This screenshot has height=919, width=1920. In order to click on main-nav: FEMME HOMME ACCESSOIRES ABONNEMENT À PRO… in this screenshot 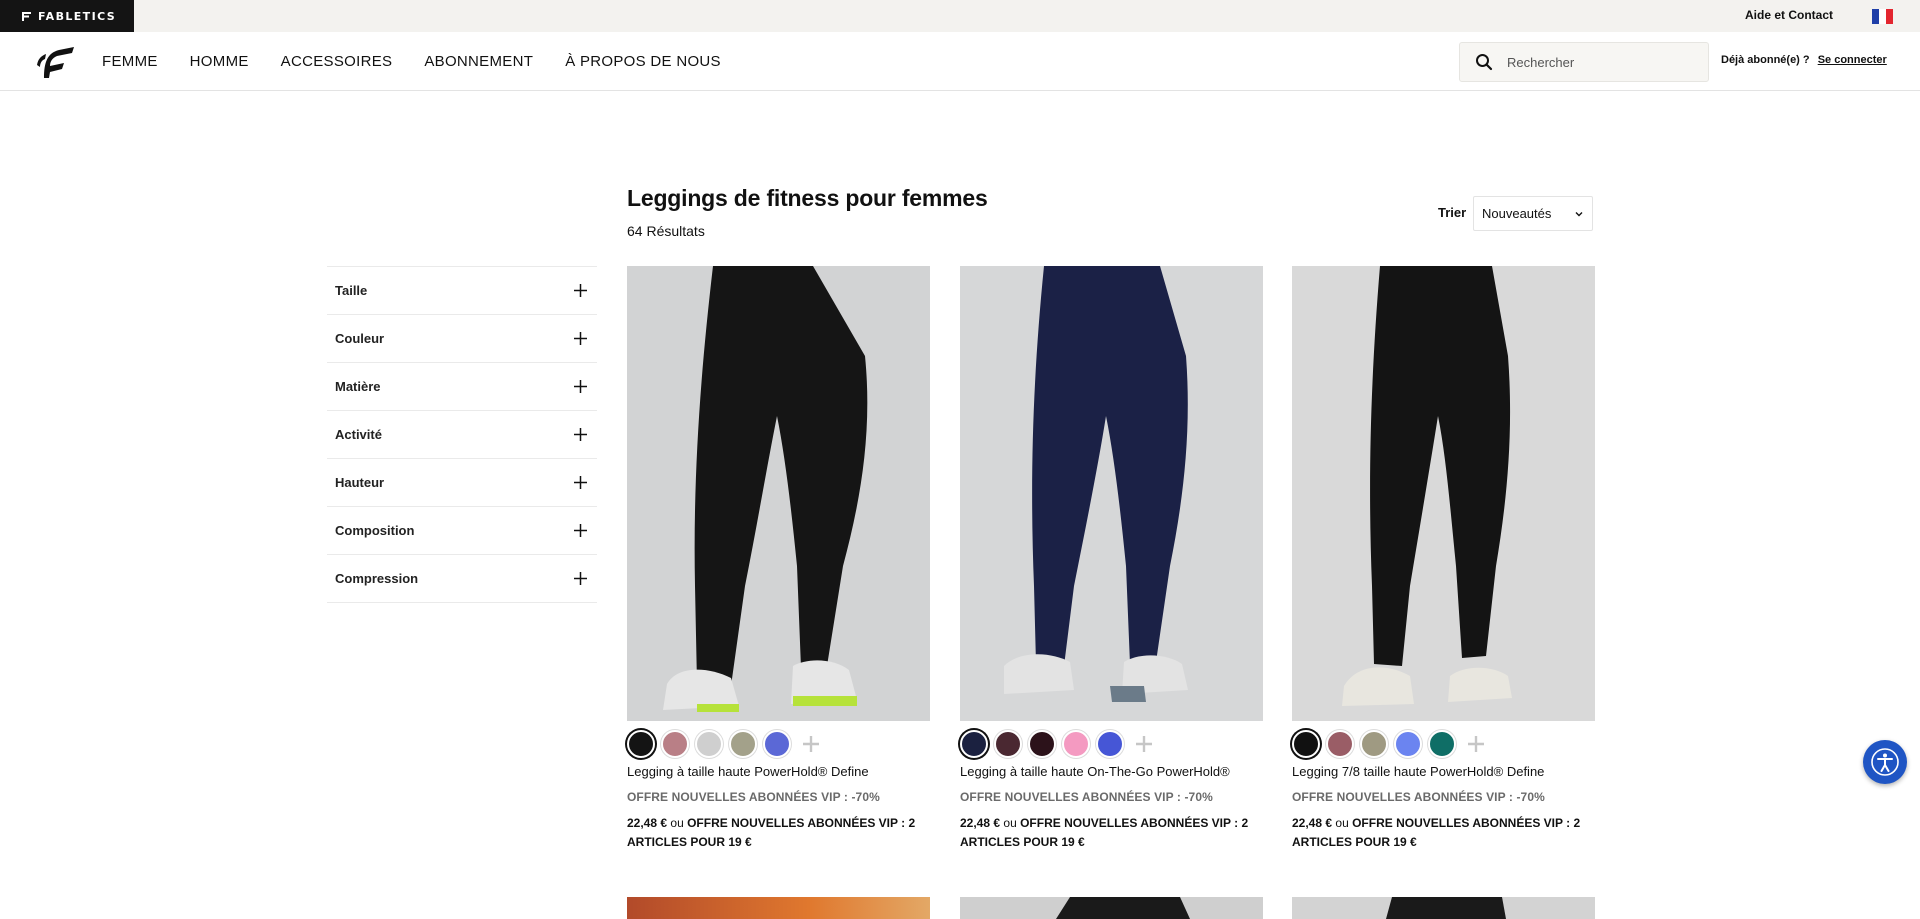, I will do `click(960, 61)`.